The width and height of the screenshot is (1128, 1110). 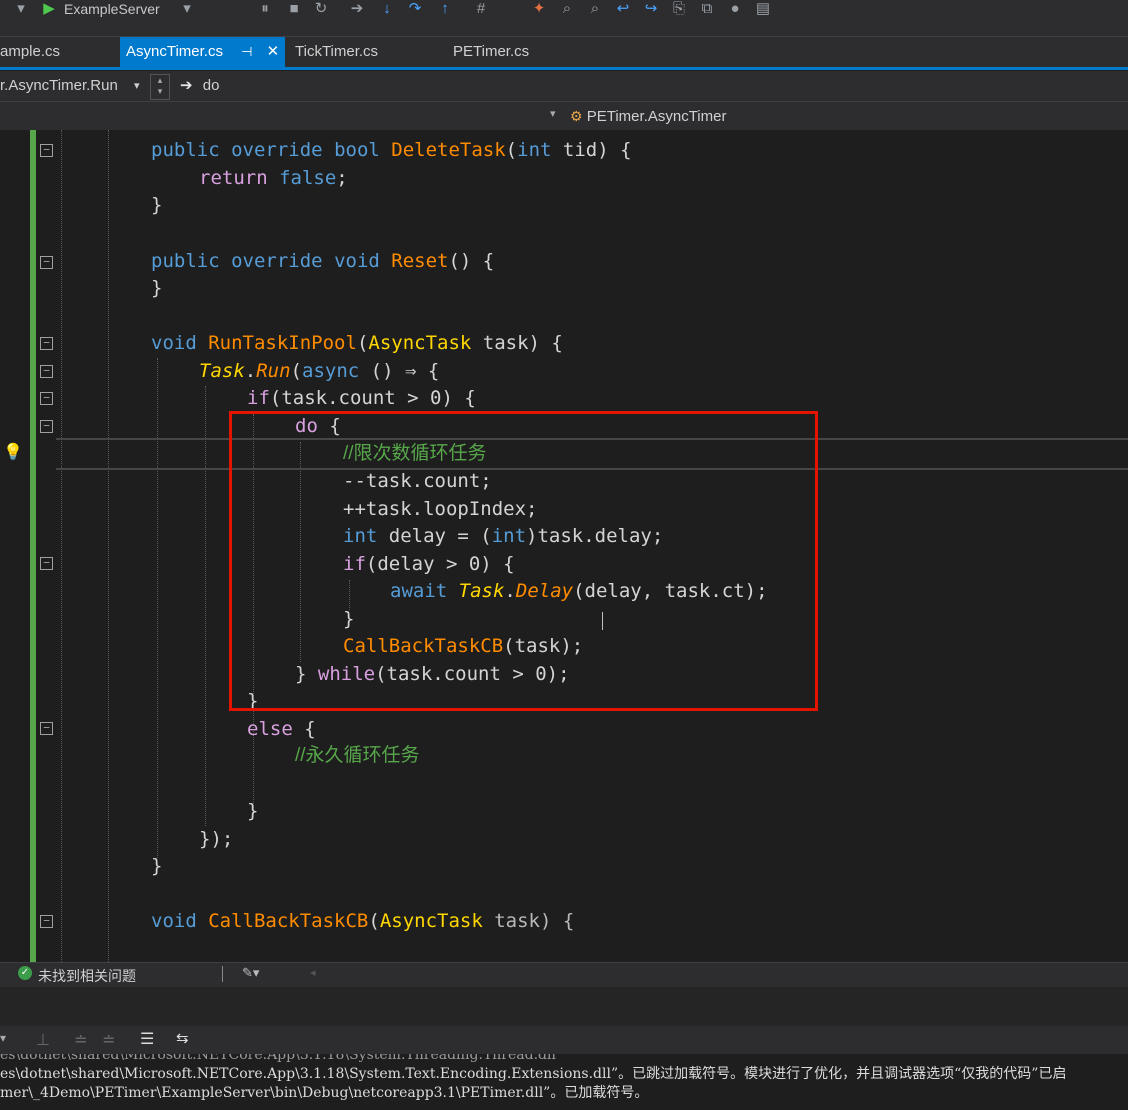 What do you see at coordinates (246, 52) in the screenshot?
I see `pin-icon: ⊣` at bounding box center [246, 52].